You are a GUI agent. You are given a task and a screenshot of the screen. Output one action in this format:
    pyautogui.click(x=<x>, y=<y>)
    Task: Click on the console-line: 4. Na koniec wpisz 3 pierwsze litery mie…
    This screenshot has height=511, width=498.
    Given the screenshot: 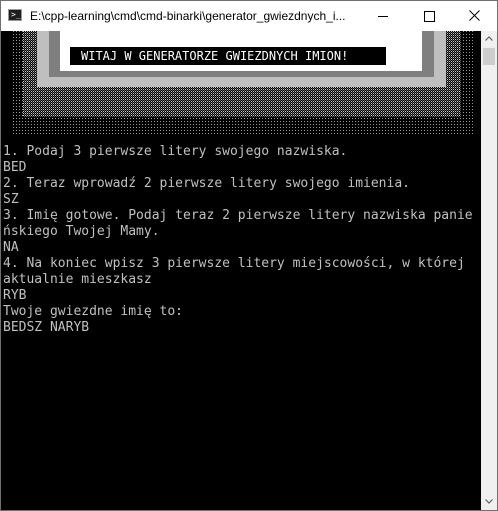 What is the action you would take?
    pyautogui.click(x=234, y=263)
    